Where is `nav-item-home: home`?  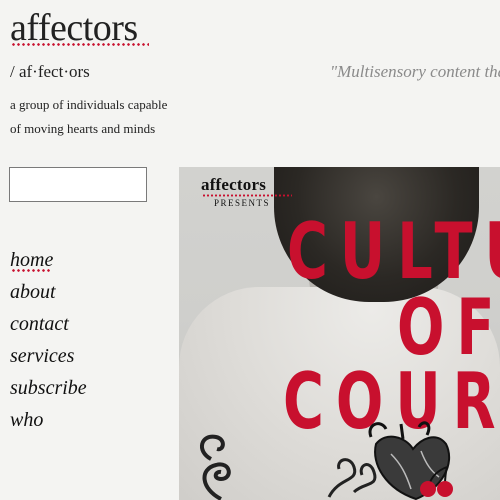
nav-item-home: home is located at coordinates (48, 260).